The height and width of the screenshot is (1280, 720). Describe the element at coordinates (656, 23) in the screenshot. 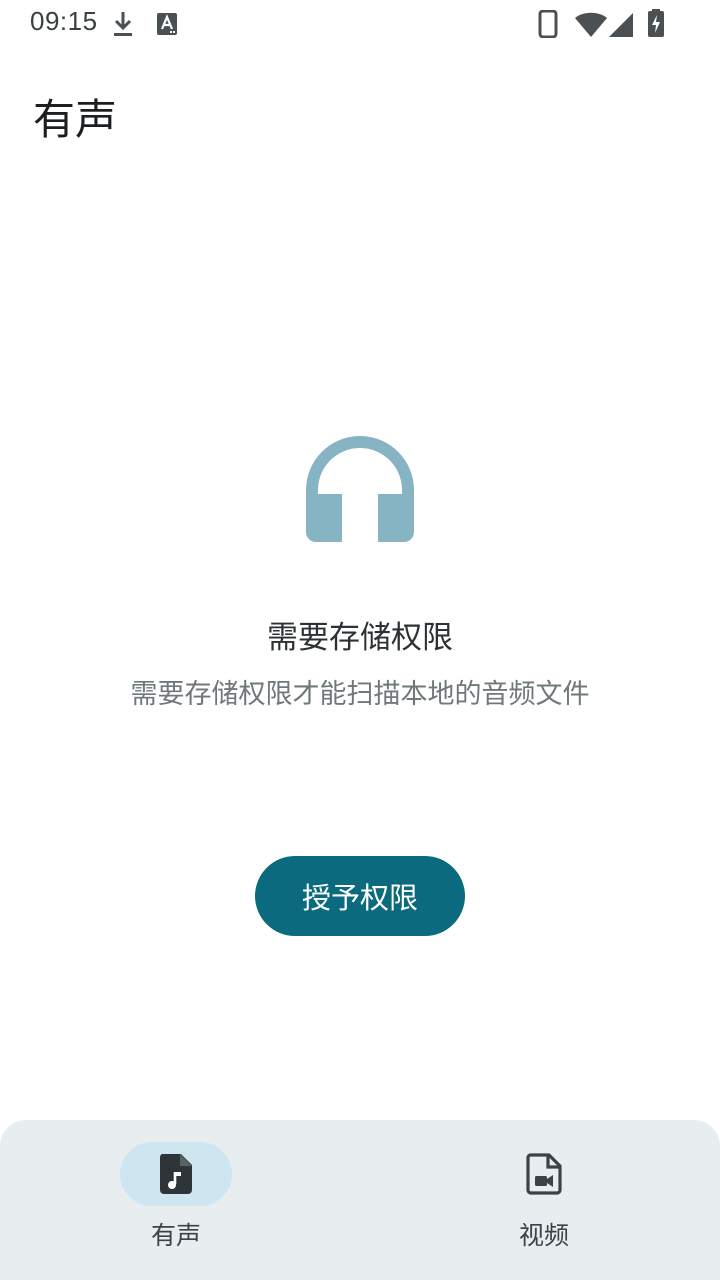

I see `battery-charging-icon` at that location.